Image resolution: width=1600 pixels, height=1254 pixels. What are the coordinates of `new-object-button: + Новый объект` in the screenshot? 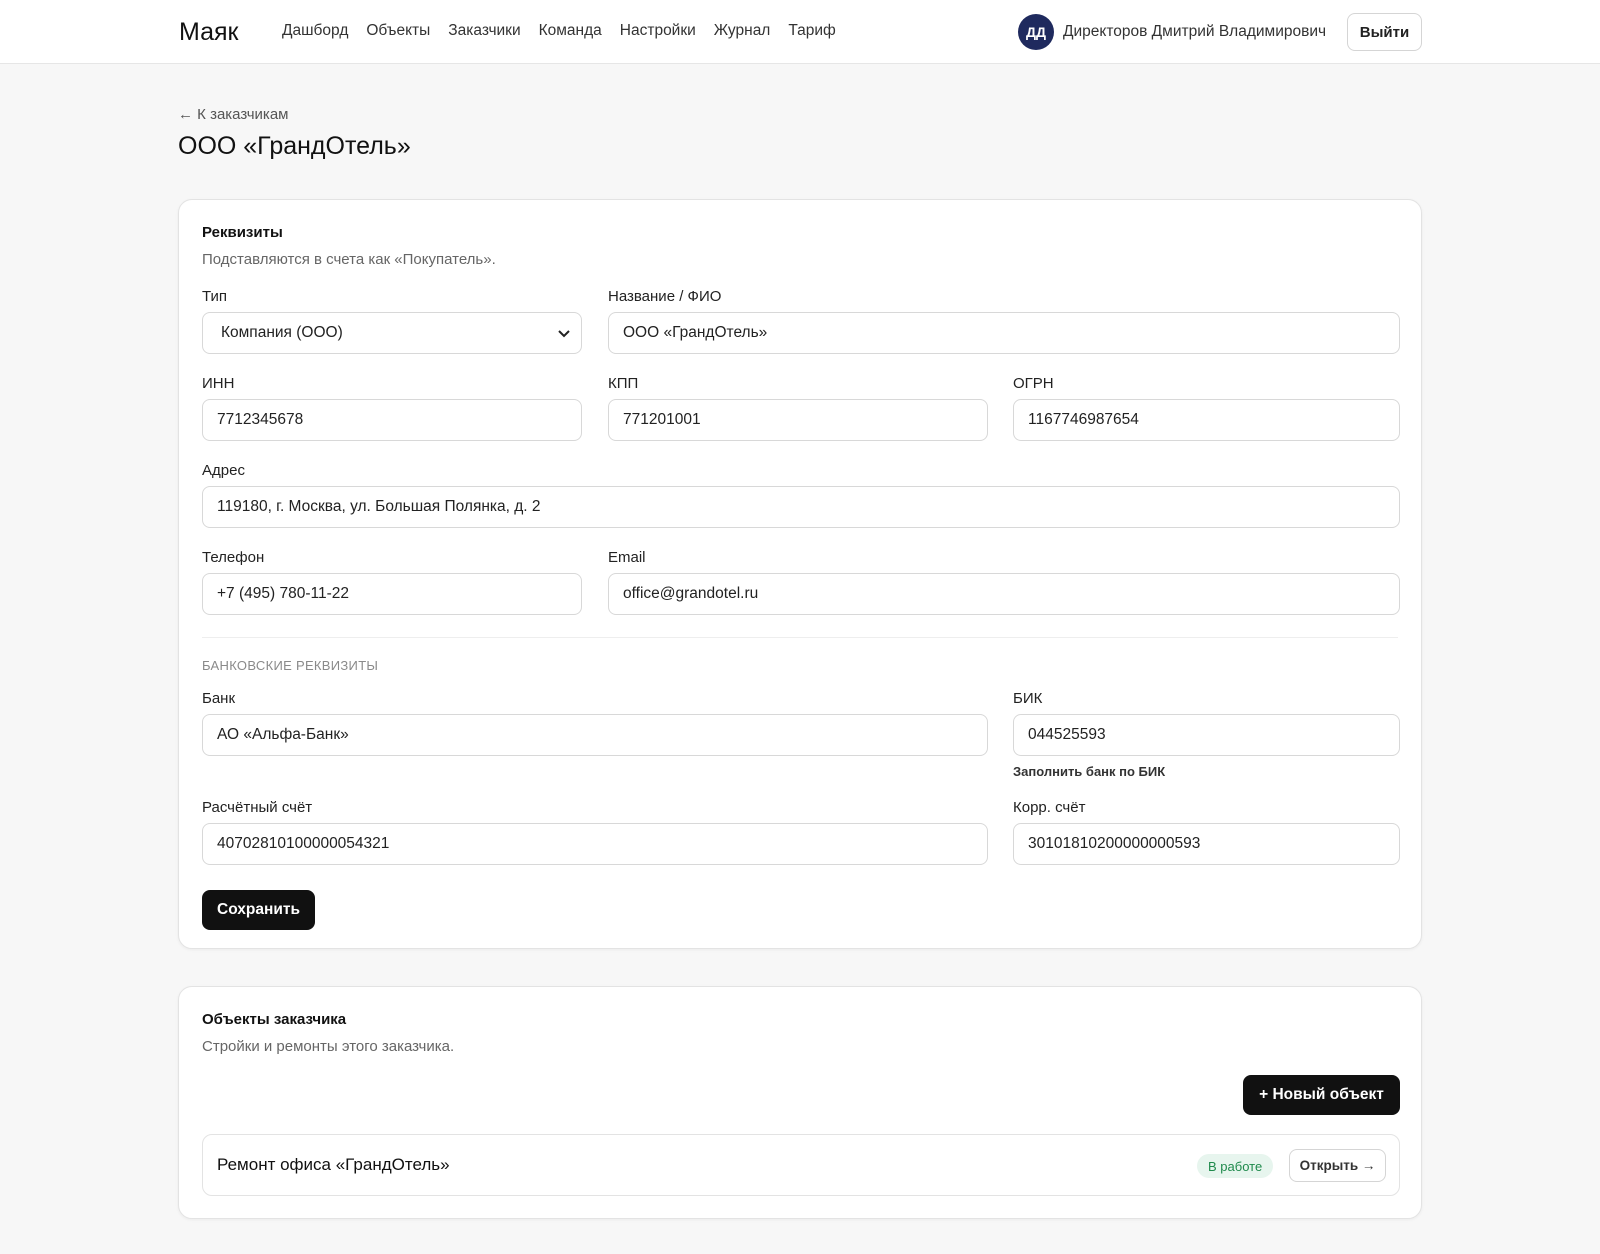 It's located at (1321, 1095).